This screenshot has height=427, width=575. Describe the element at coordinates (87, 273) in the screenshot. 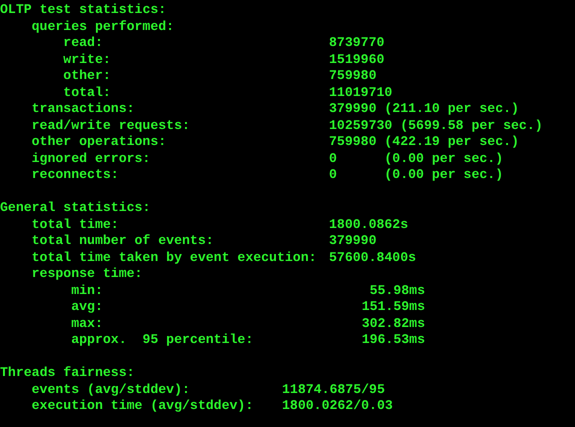

I see `stat-label: response time:` at that location.